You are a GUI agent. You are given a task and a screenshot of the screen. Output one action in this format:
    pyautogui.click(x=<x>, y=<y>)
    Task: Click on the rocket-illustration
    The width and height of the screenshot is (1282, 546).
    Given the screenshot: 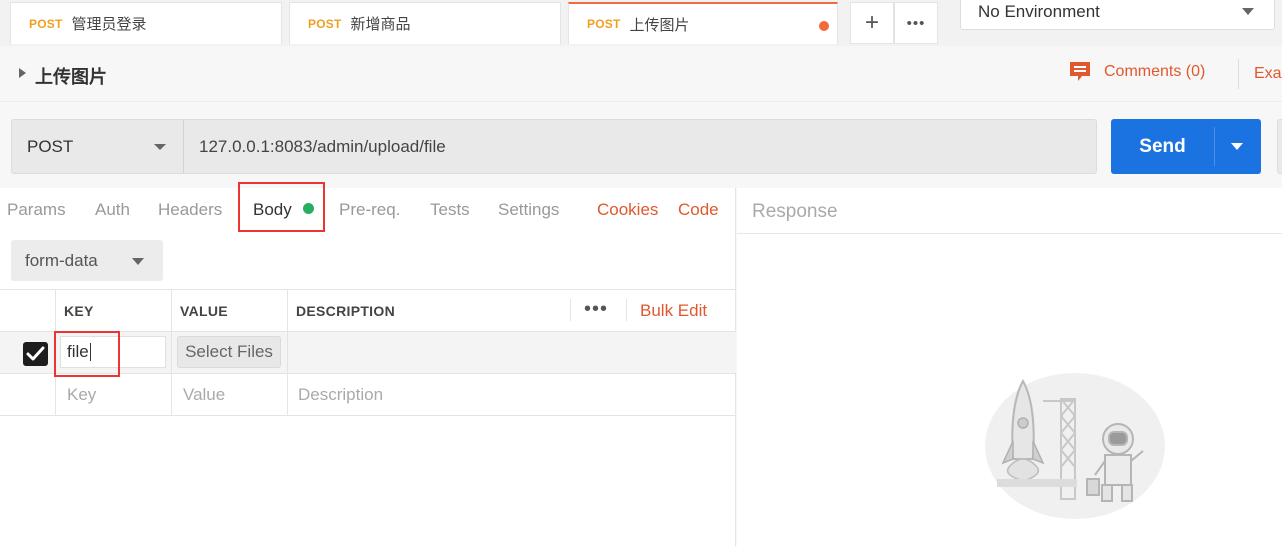 What is the action you would take?
    pyautogui.click(x=1075, y=446)
    